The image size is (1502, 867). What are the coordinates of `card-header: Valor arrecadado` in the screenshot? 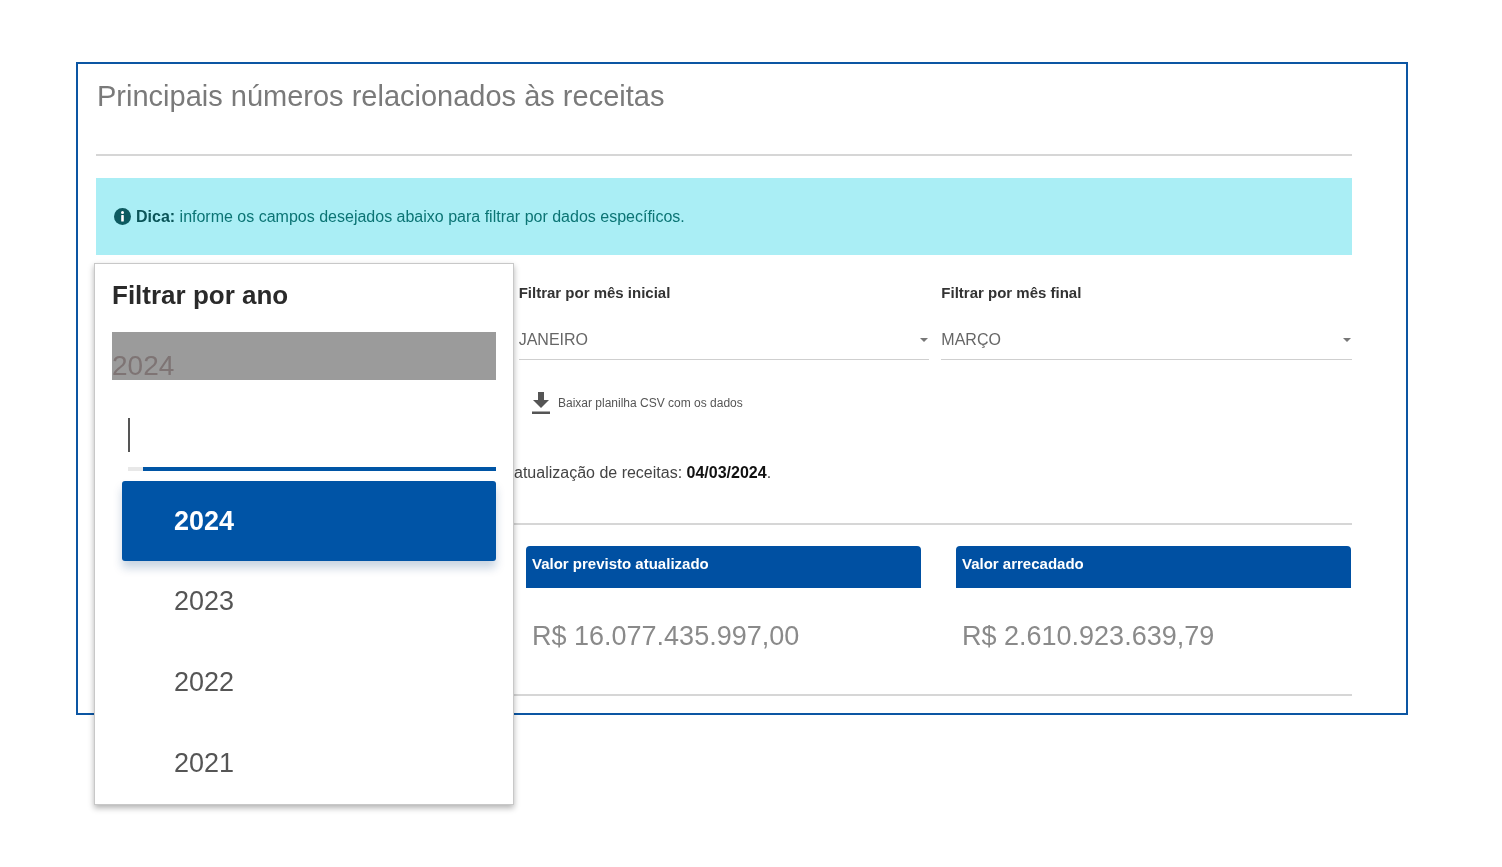 It's located at (1153, 567).